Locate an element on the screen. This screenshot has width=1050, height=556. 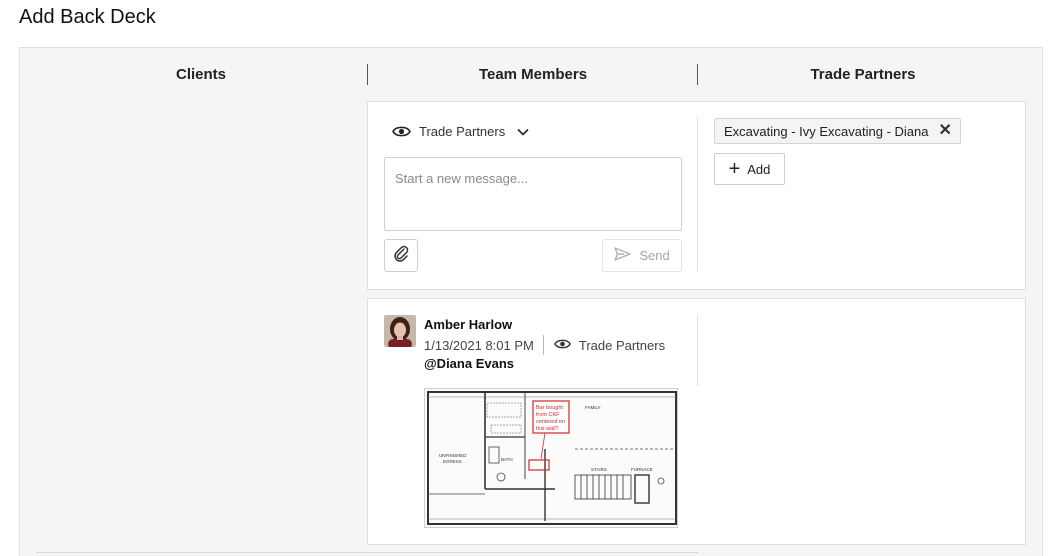
room-label: FAMILY is located at coordinates (593, 407).